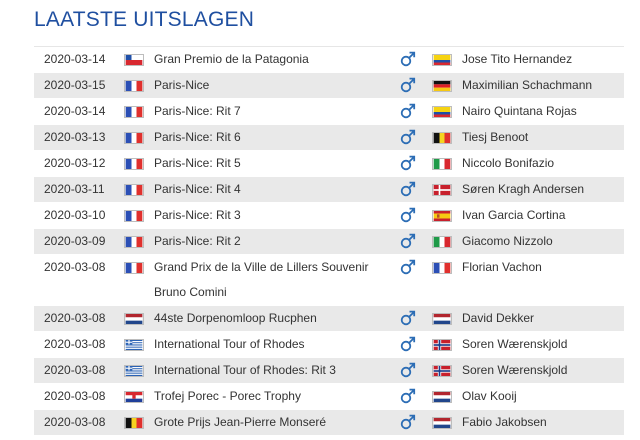 The height and width of the screenshot is (440, 640). I want to click on race-link: Paris-Nice: Rit 5, so click(274, 163).